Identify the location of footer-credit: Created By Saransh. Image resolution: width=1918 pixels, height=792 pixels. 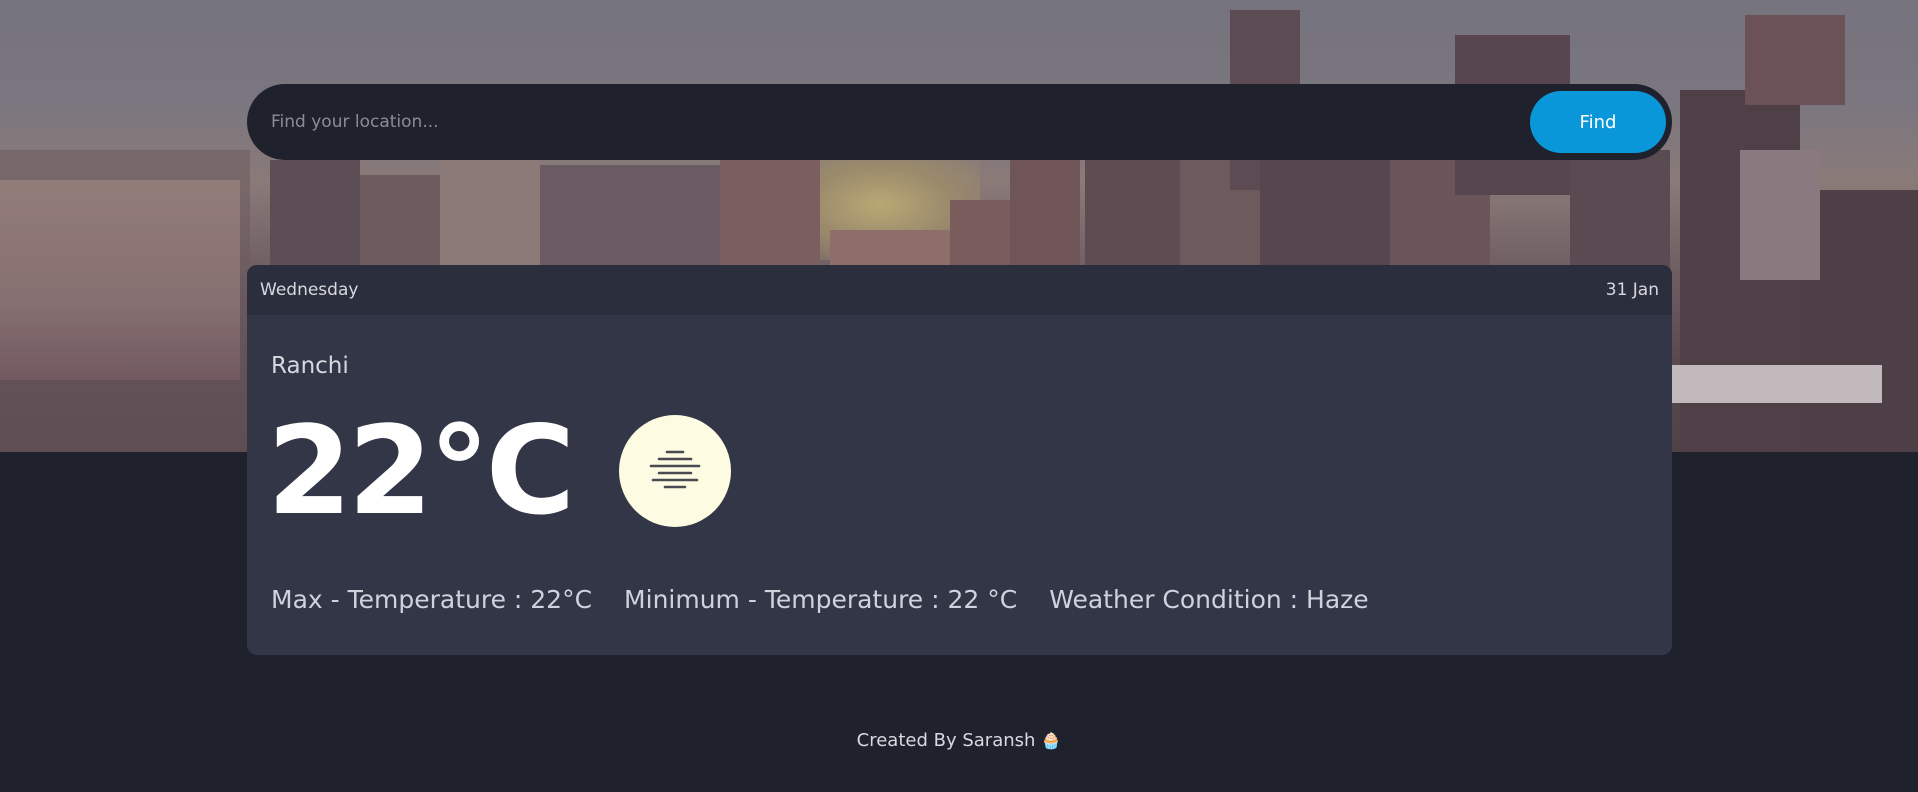
(946, 740).